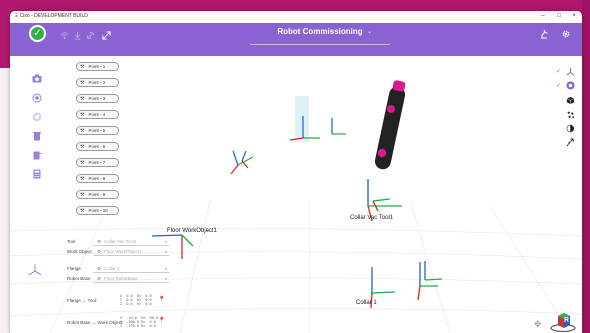  What do you see at coordinates (570, 128) in the screenshot?
I see `sphere-icon` at bounding box center [570, 128].